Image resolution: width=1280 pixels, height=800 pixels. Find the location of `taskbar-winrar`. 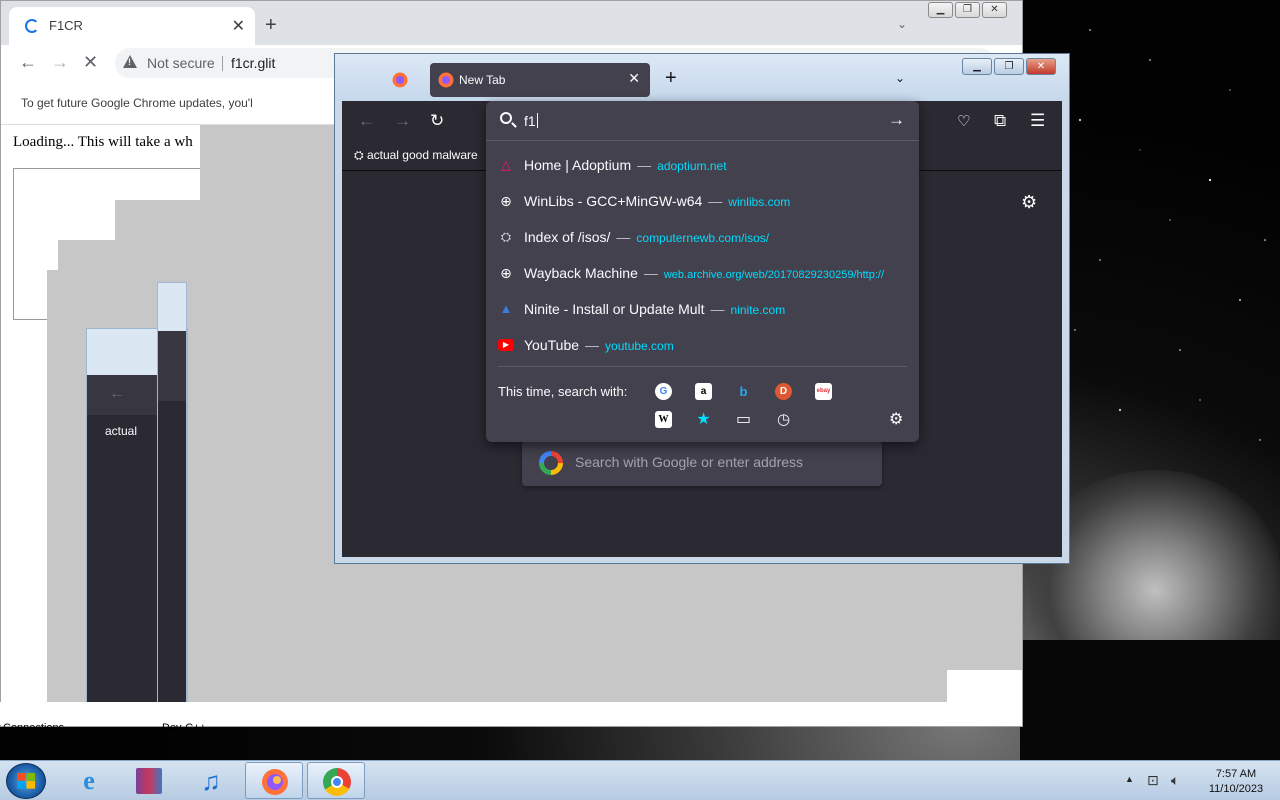

taskbar-winrar is located at coordinates (150, 780).